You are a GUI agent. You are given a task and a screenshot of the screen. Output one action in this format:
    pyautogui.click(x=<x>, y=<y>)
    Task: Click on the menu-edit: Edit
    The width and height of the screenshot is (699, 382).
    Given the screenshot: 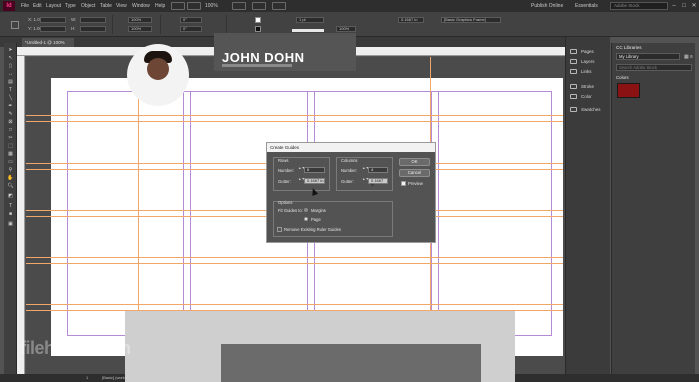 What is the action you would take?
    pyautogui.click(x=37, y=6)
    